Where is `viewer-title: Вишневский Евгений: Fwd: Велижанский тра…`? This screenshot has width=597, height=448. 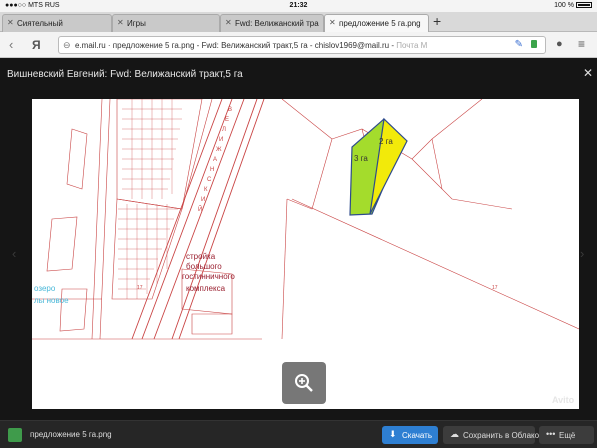
viewer-title: Вишневский Евгений: Fwd: Велижанский тра… is located at coordinates (125, 74).